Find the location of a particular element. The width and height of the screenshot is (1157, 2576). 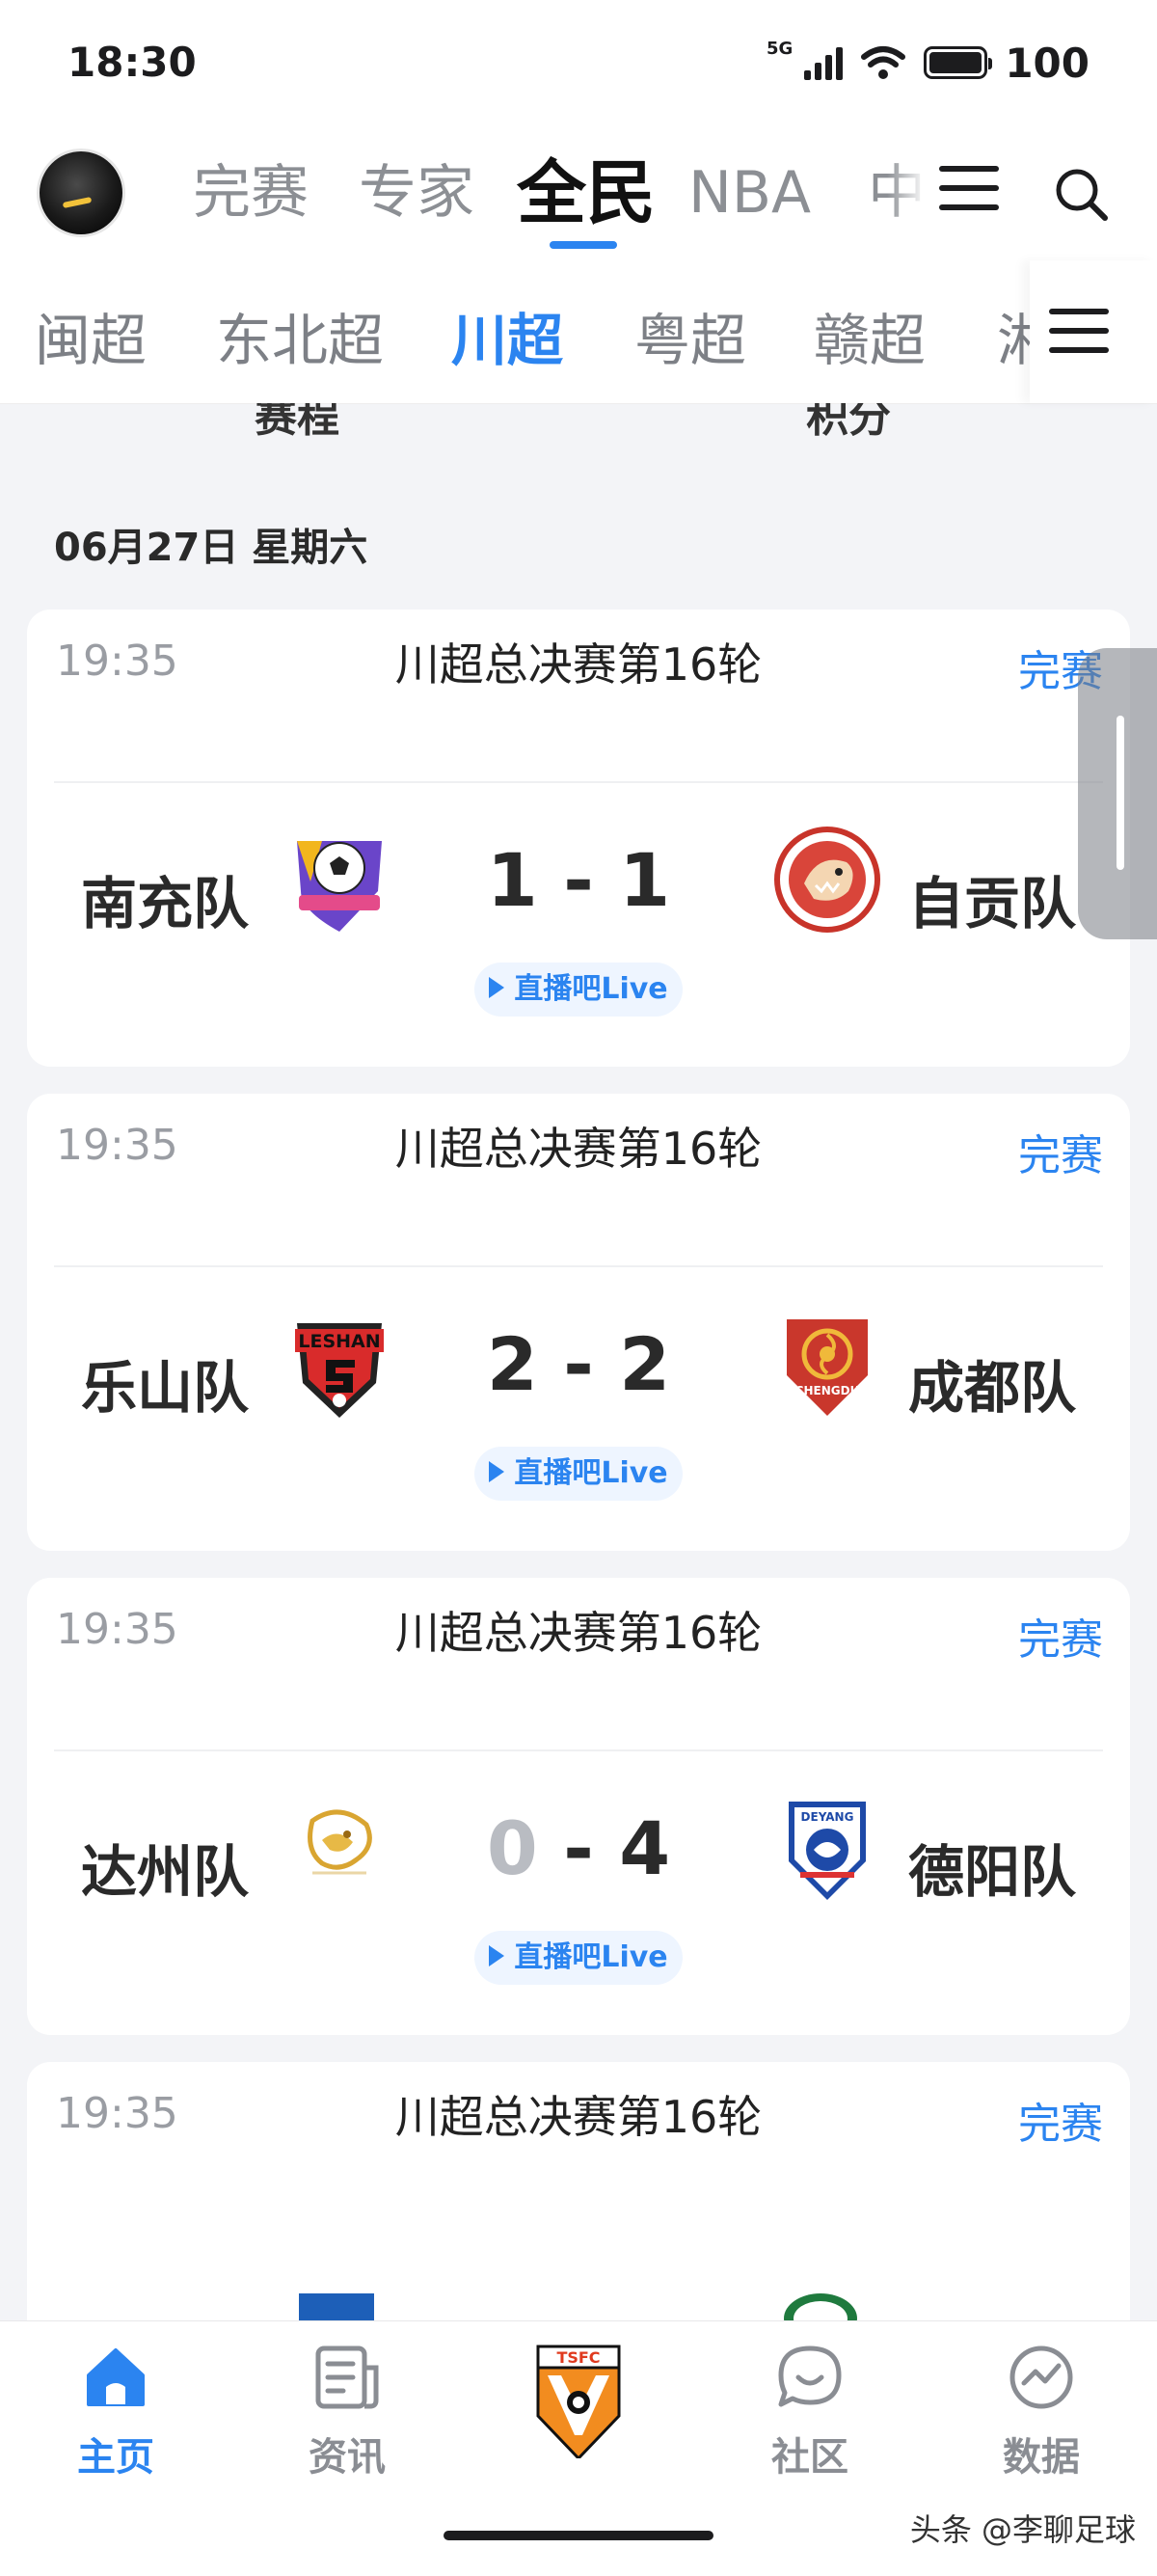

zigong-team-logo is located at coordinates (827, 880).